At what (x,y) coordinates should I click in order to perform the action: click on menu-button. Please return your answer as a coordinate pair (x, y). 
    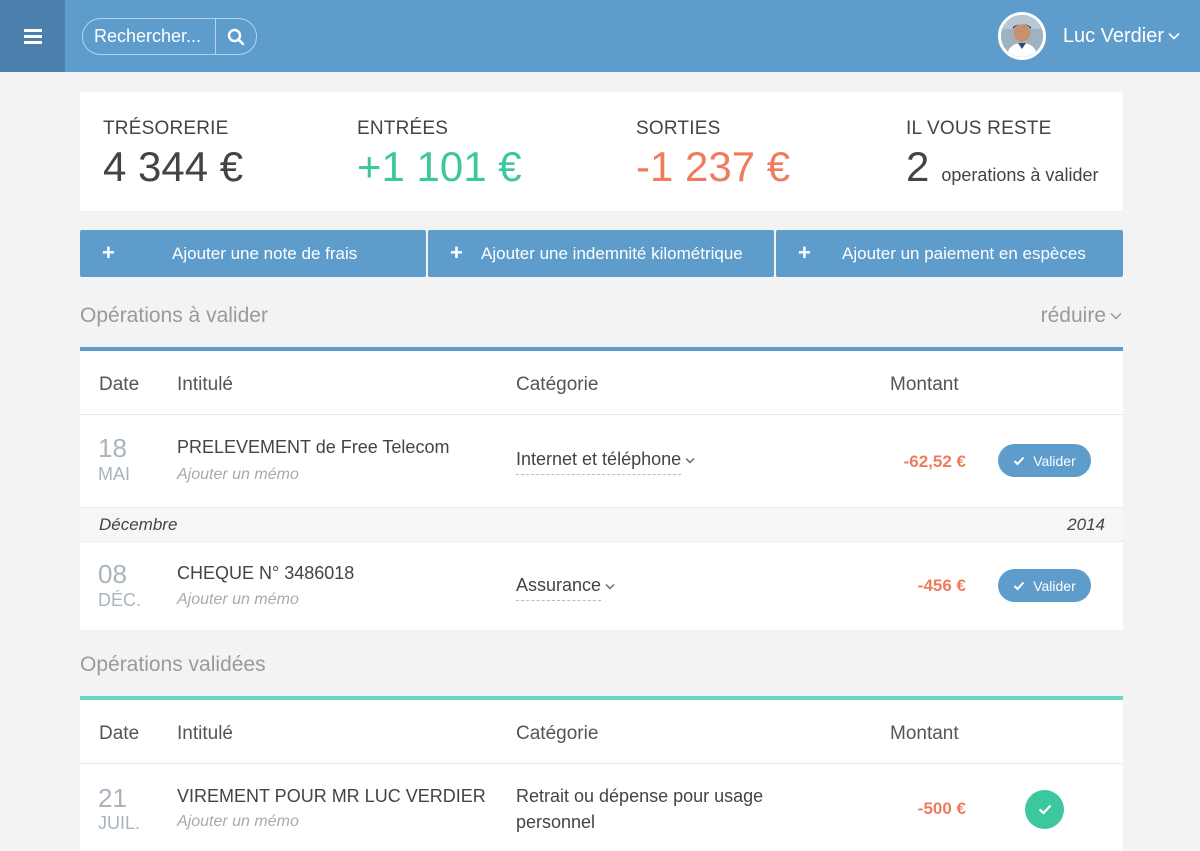
    Looking at the image, I should click on (32, 36).